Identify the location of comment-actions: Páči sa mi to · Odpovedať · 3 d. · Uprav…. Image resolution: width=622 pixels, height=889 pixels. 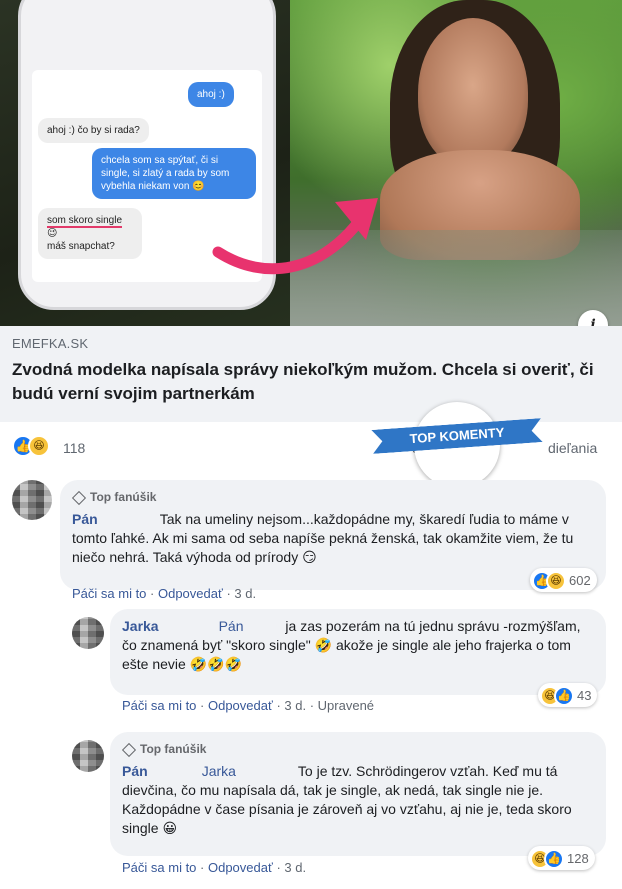
(248, 705).